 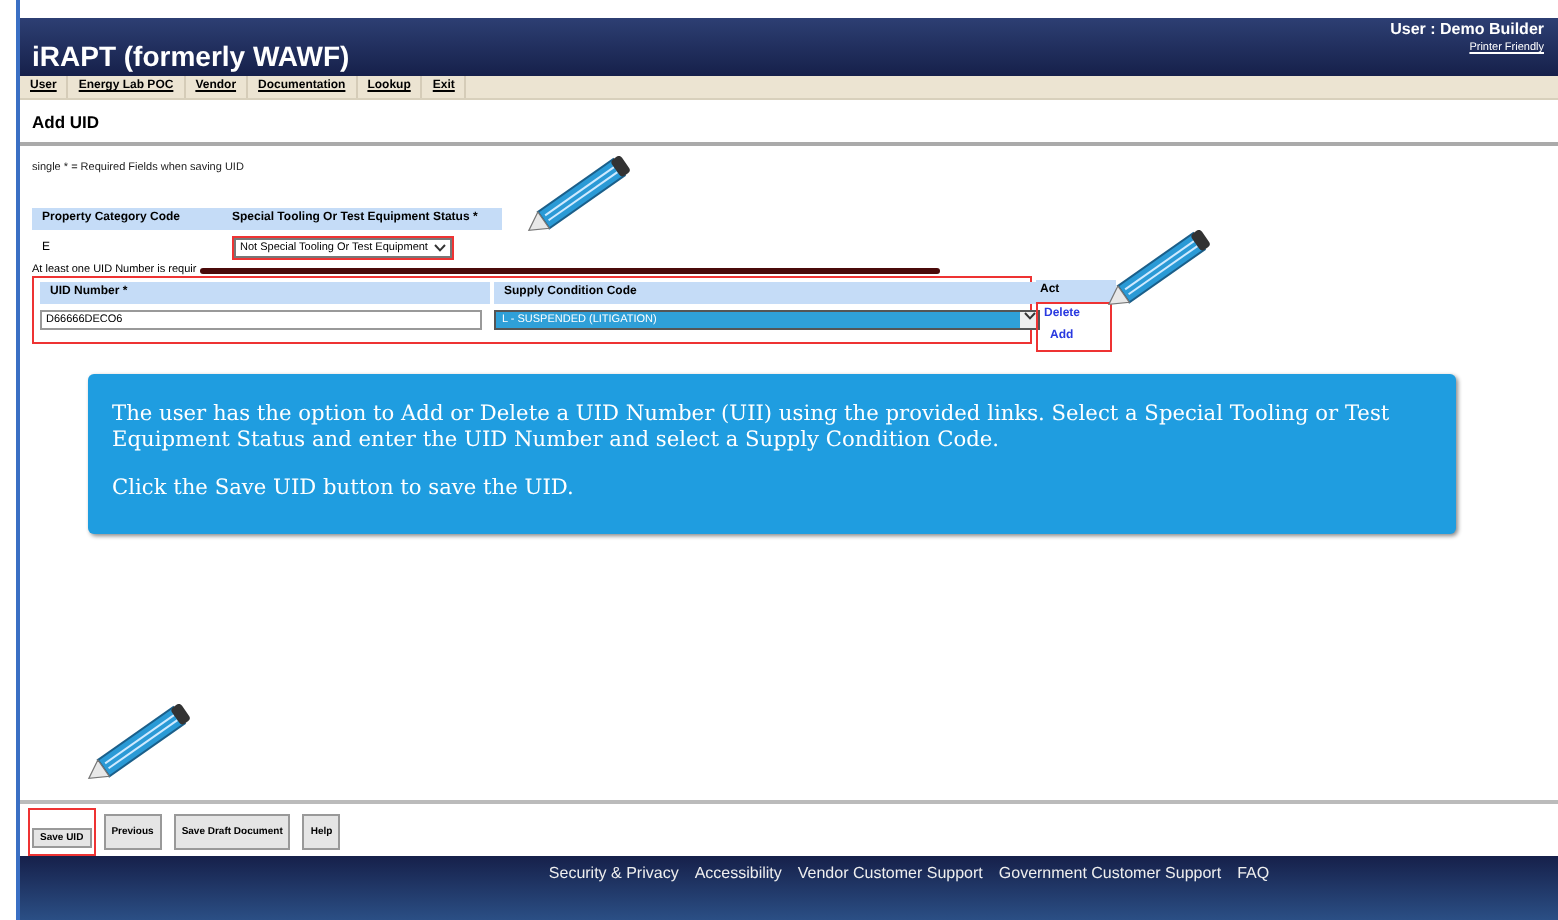 What do you see at coordinates (752, 428) in the screenshot?
I see `callout-text: The user has the option to Add or Delete a UID Number (UII) using the provided links. Select a Special Tooling or Test Equipment Status and enter the UID Number and select a Supply Condition Code.` at bounding box center [752, 428].